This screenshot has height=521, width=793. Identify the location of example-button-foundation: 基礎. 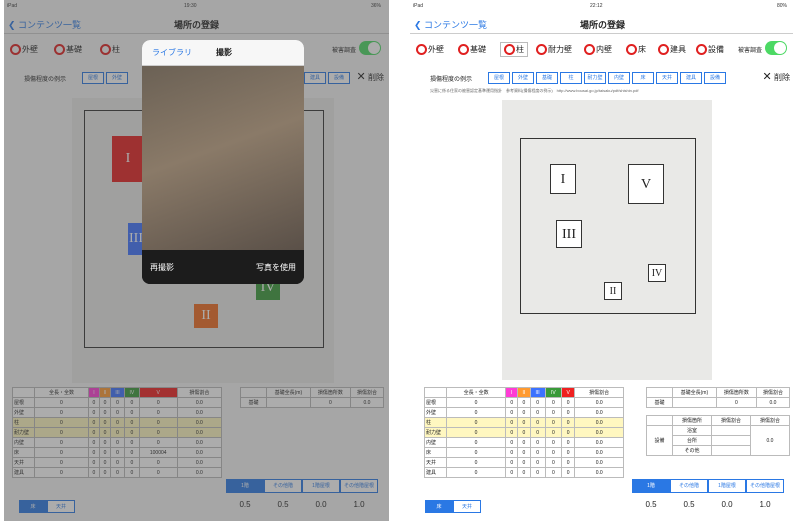
(547, 78).